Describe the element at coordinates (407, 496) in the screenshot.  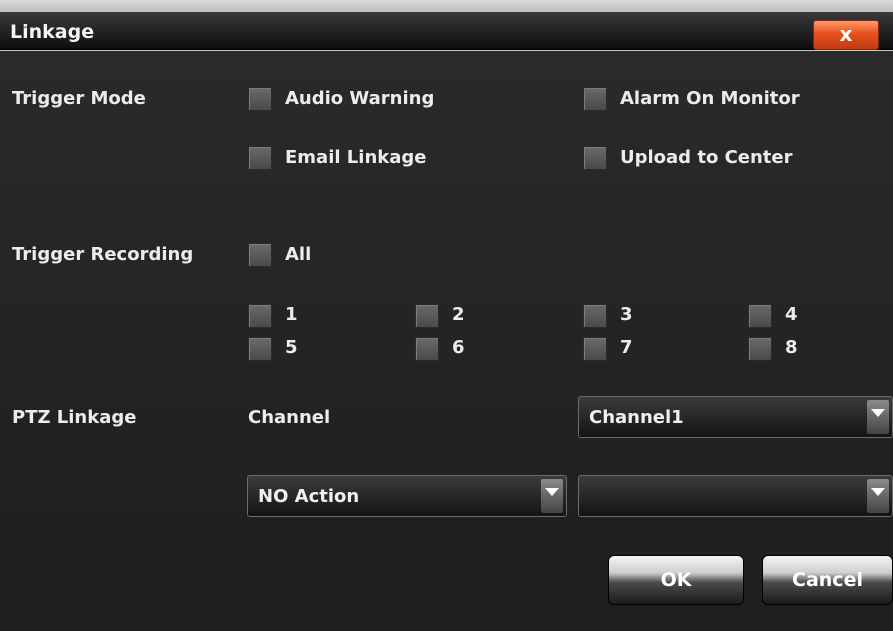
I see `ptz-action-select: NO Action` at that location.